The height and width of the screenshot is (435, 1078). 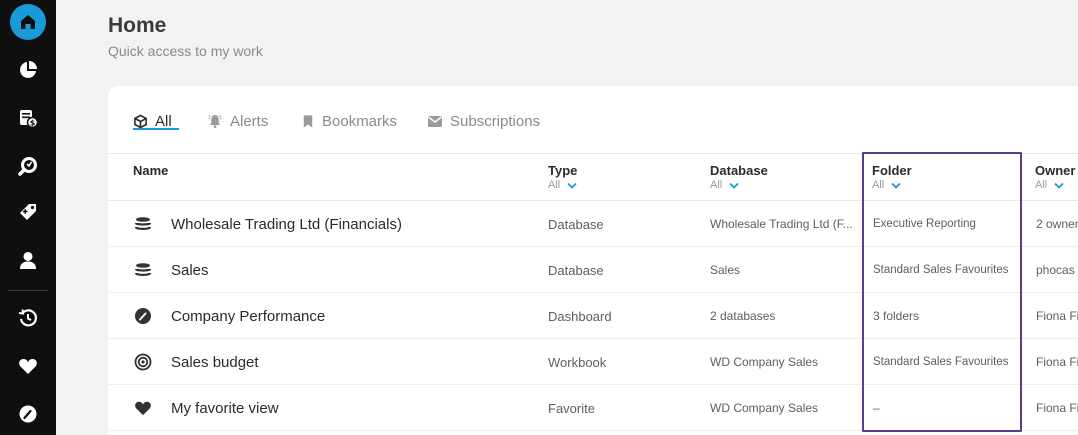 What do you see at coordinates (924, 224) in the screenshot?
I see `cell-folder: Executive Reporting` at bounding box center [924, 224].